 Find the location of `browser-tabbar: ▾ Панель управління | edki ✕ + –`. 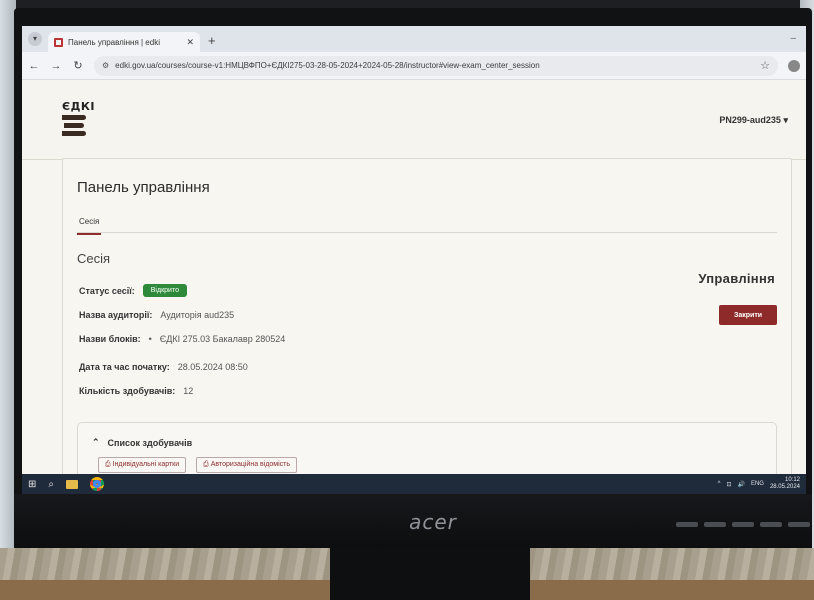

browser-tabbar: ▾ Панель управління | edki ✕ + – is located at coordinates (414, 39).